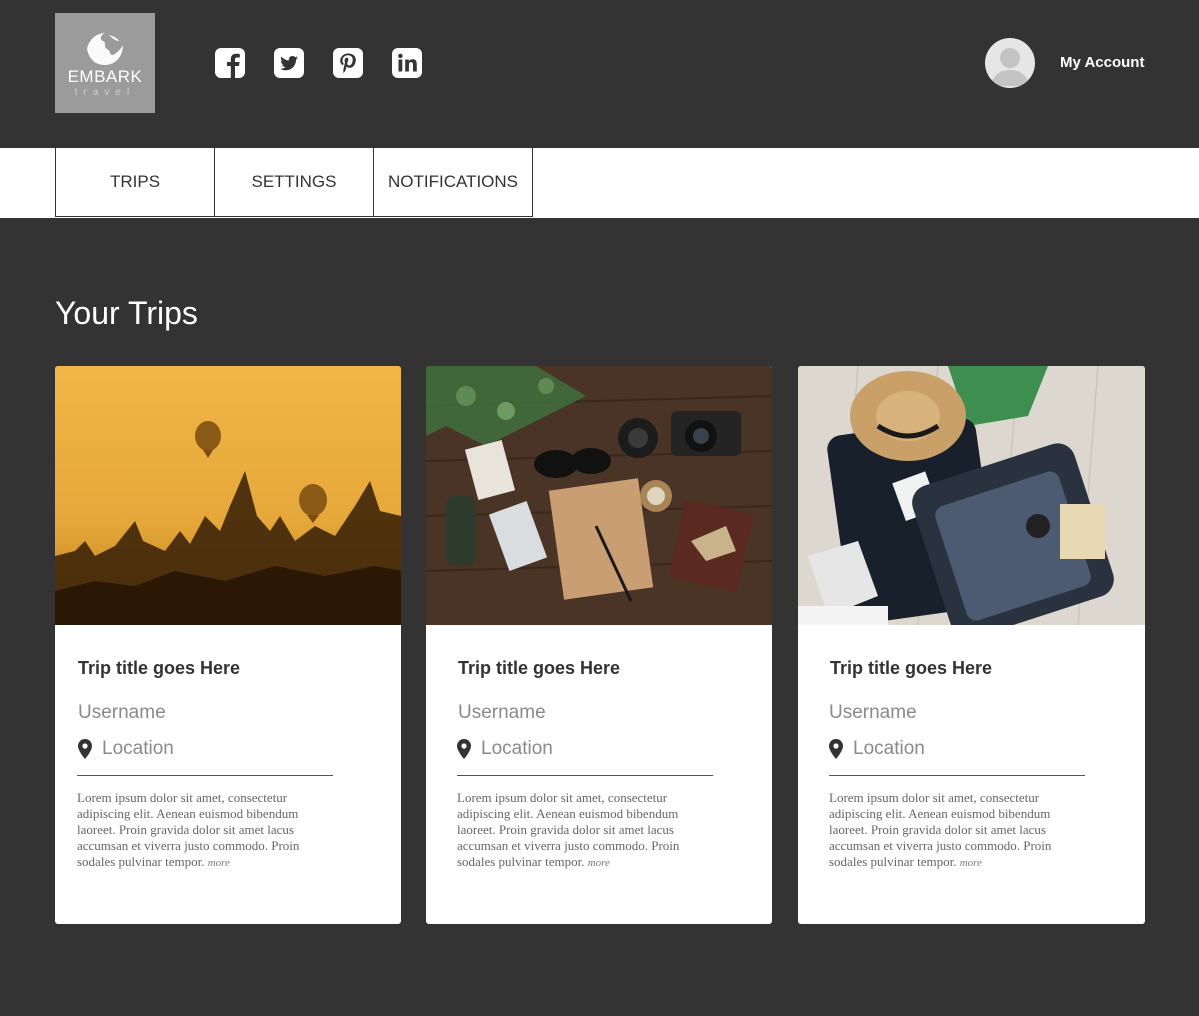 This screenshot has width=1199, height=1016. I want to click on facebook-icon, so click(230, 63).